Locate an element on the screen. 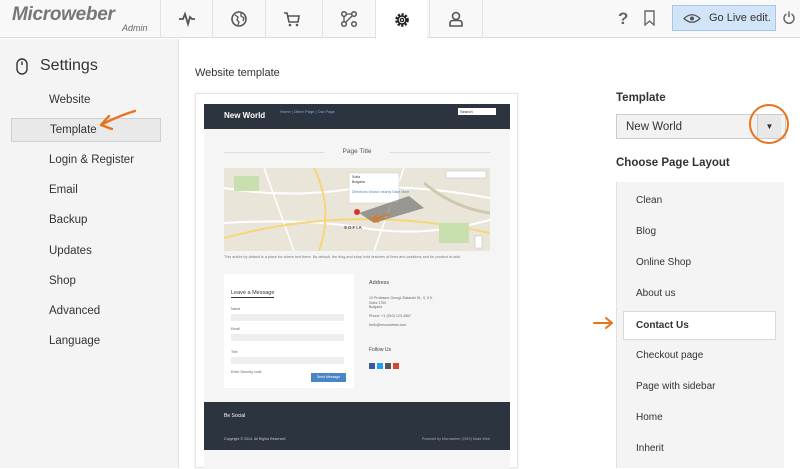 The height and width of the screenshot is (469, 800). preview-social-icons is located at coordinates (384, 366).